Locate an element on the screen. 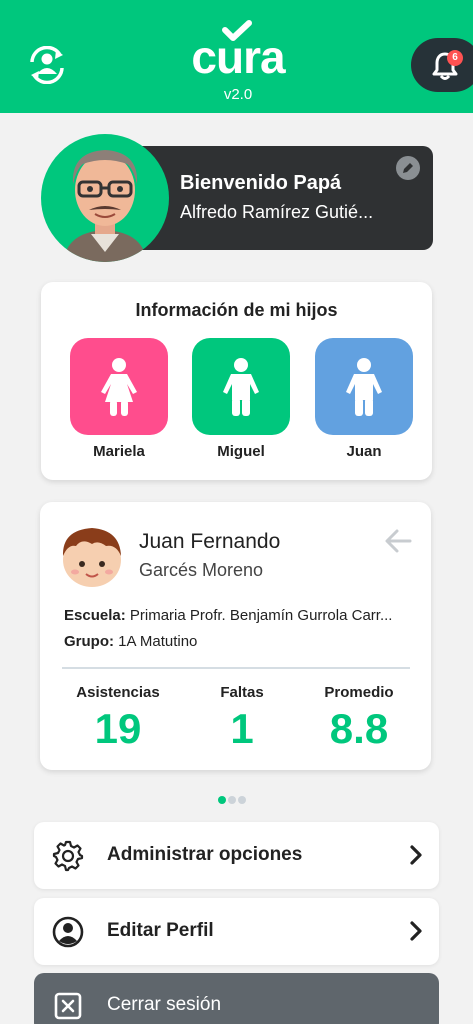  close-box-icon is located at coordinates (68, 1006).